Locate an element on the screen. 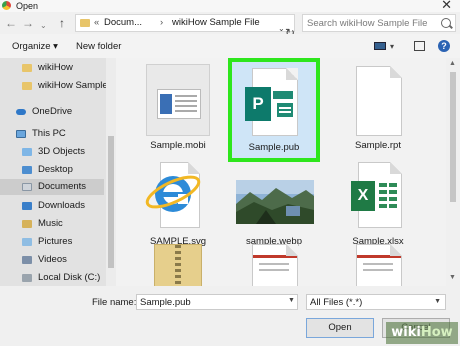 Image resolution: width=460 pixels, height=346 pixels. file-item-sample-pub: P Sample.pub is located at coordinates (274, 110).